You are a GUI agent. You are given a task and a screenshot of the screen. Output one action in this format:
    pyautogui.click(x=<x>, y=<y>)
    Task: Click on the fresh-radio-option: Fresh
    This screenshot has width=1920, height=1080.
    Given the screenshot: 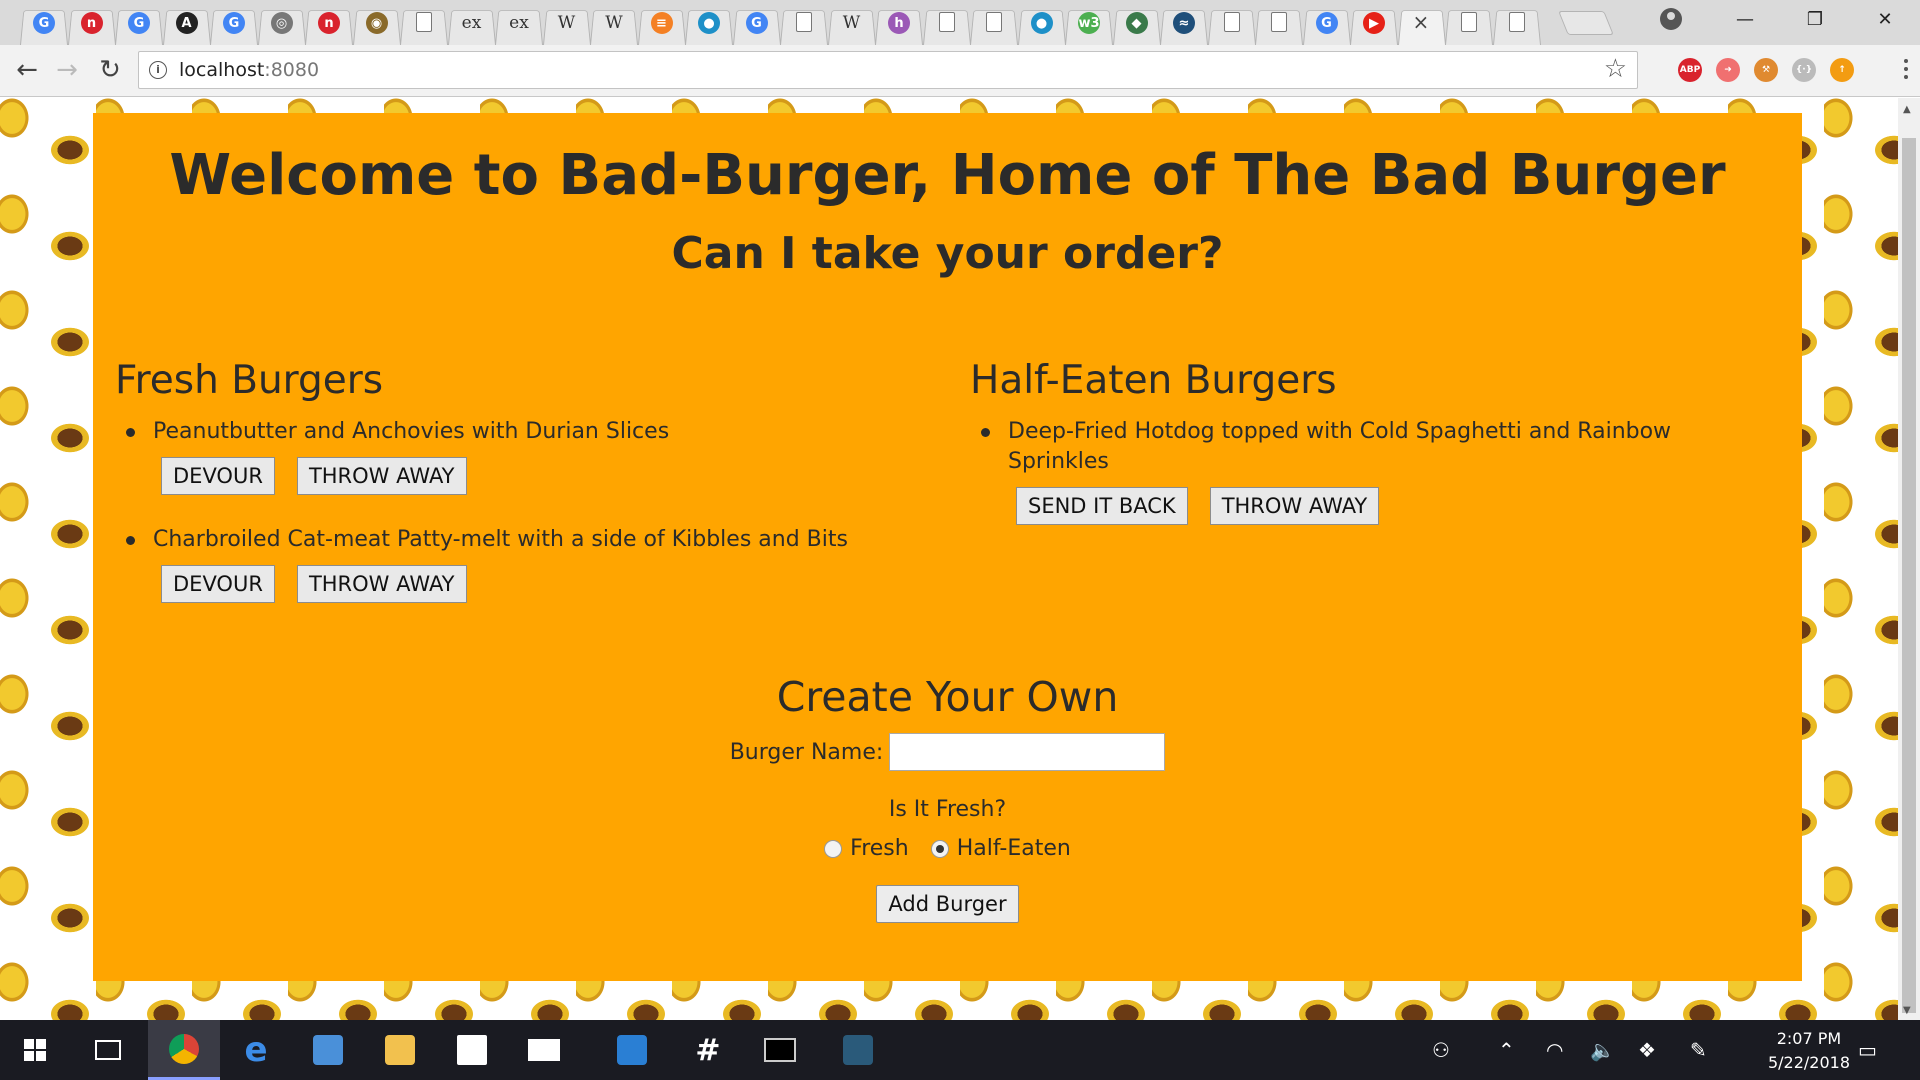 What is the action you would take?
    pyautogui.click(x=866, y=848)
    